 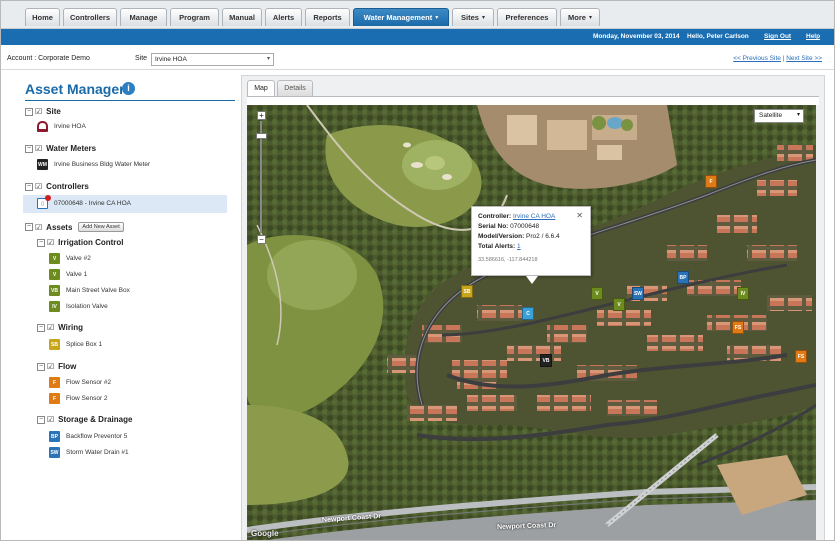 I want to click on controller-link: Irvine CA HOA, so click(x=534, y=216).